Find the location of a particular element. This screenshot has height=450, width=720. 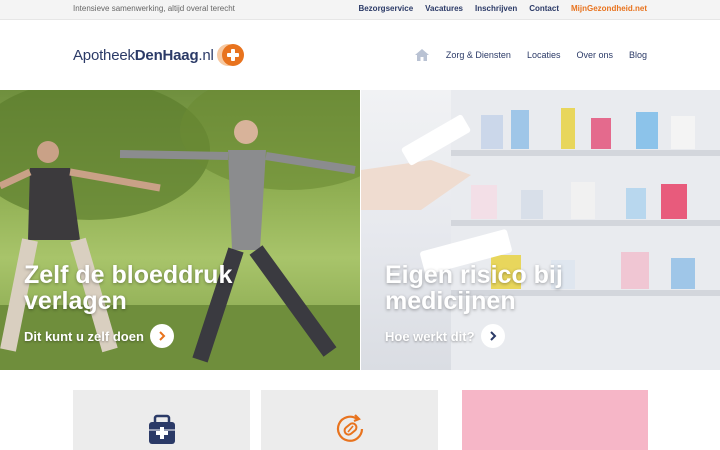

nav-item-blog: Blog is located at coordinates (638, 55).